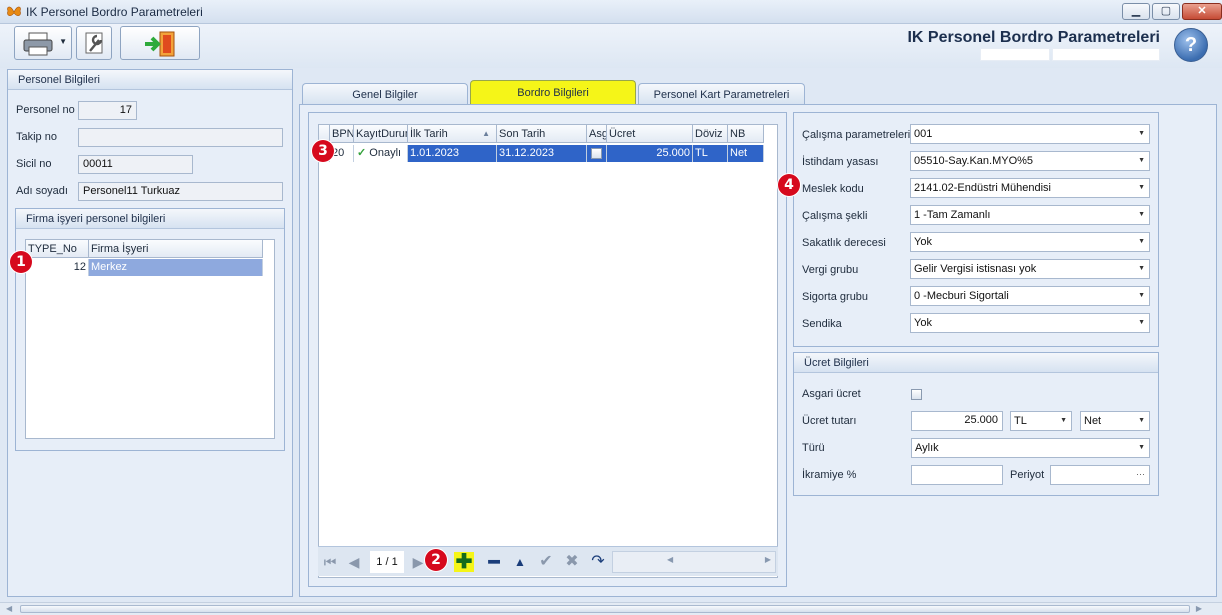 This screenshot has height=615, width=1222. Describe the element at coordinates (957, 421) in the screenshot. I see `ucret-tutari-field: 25.000` at that location.